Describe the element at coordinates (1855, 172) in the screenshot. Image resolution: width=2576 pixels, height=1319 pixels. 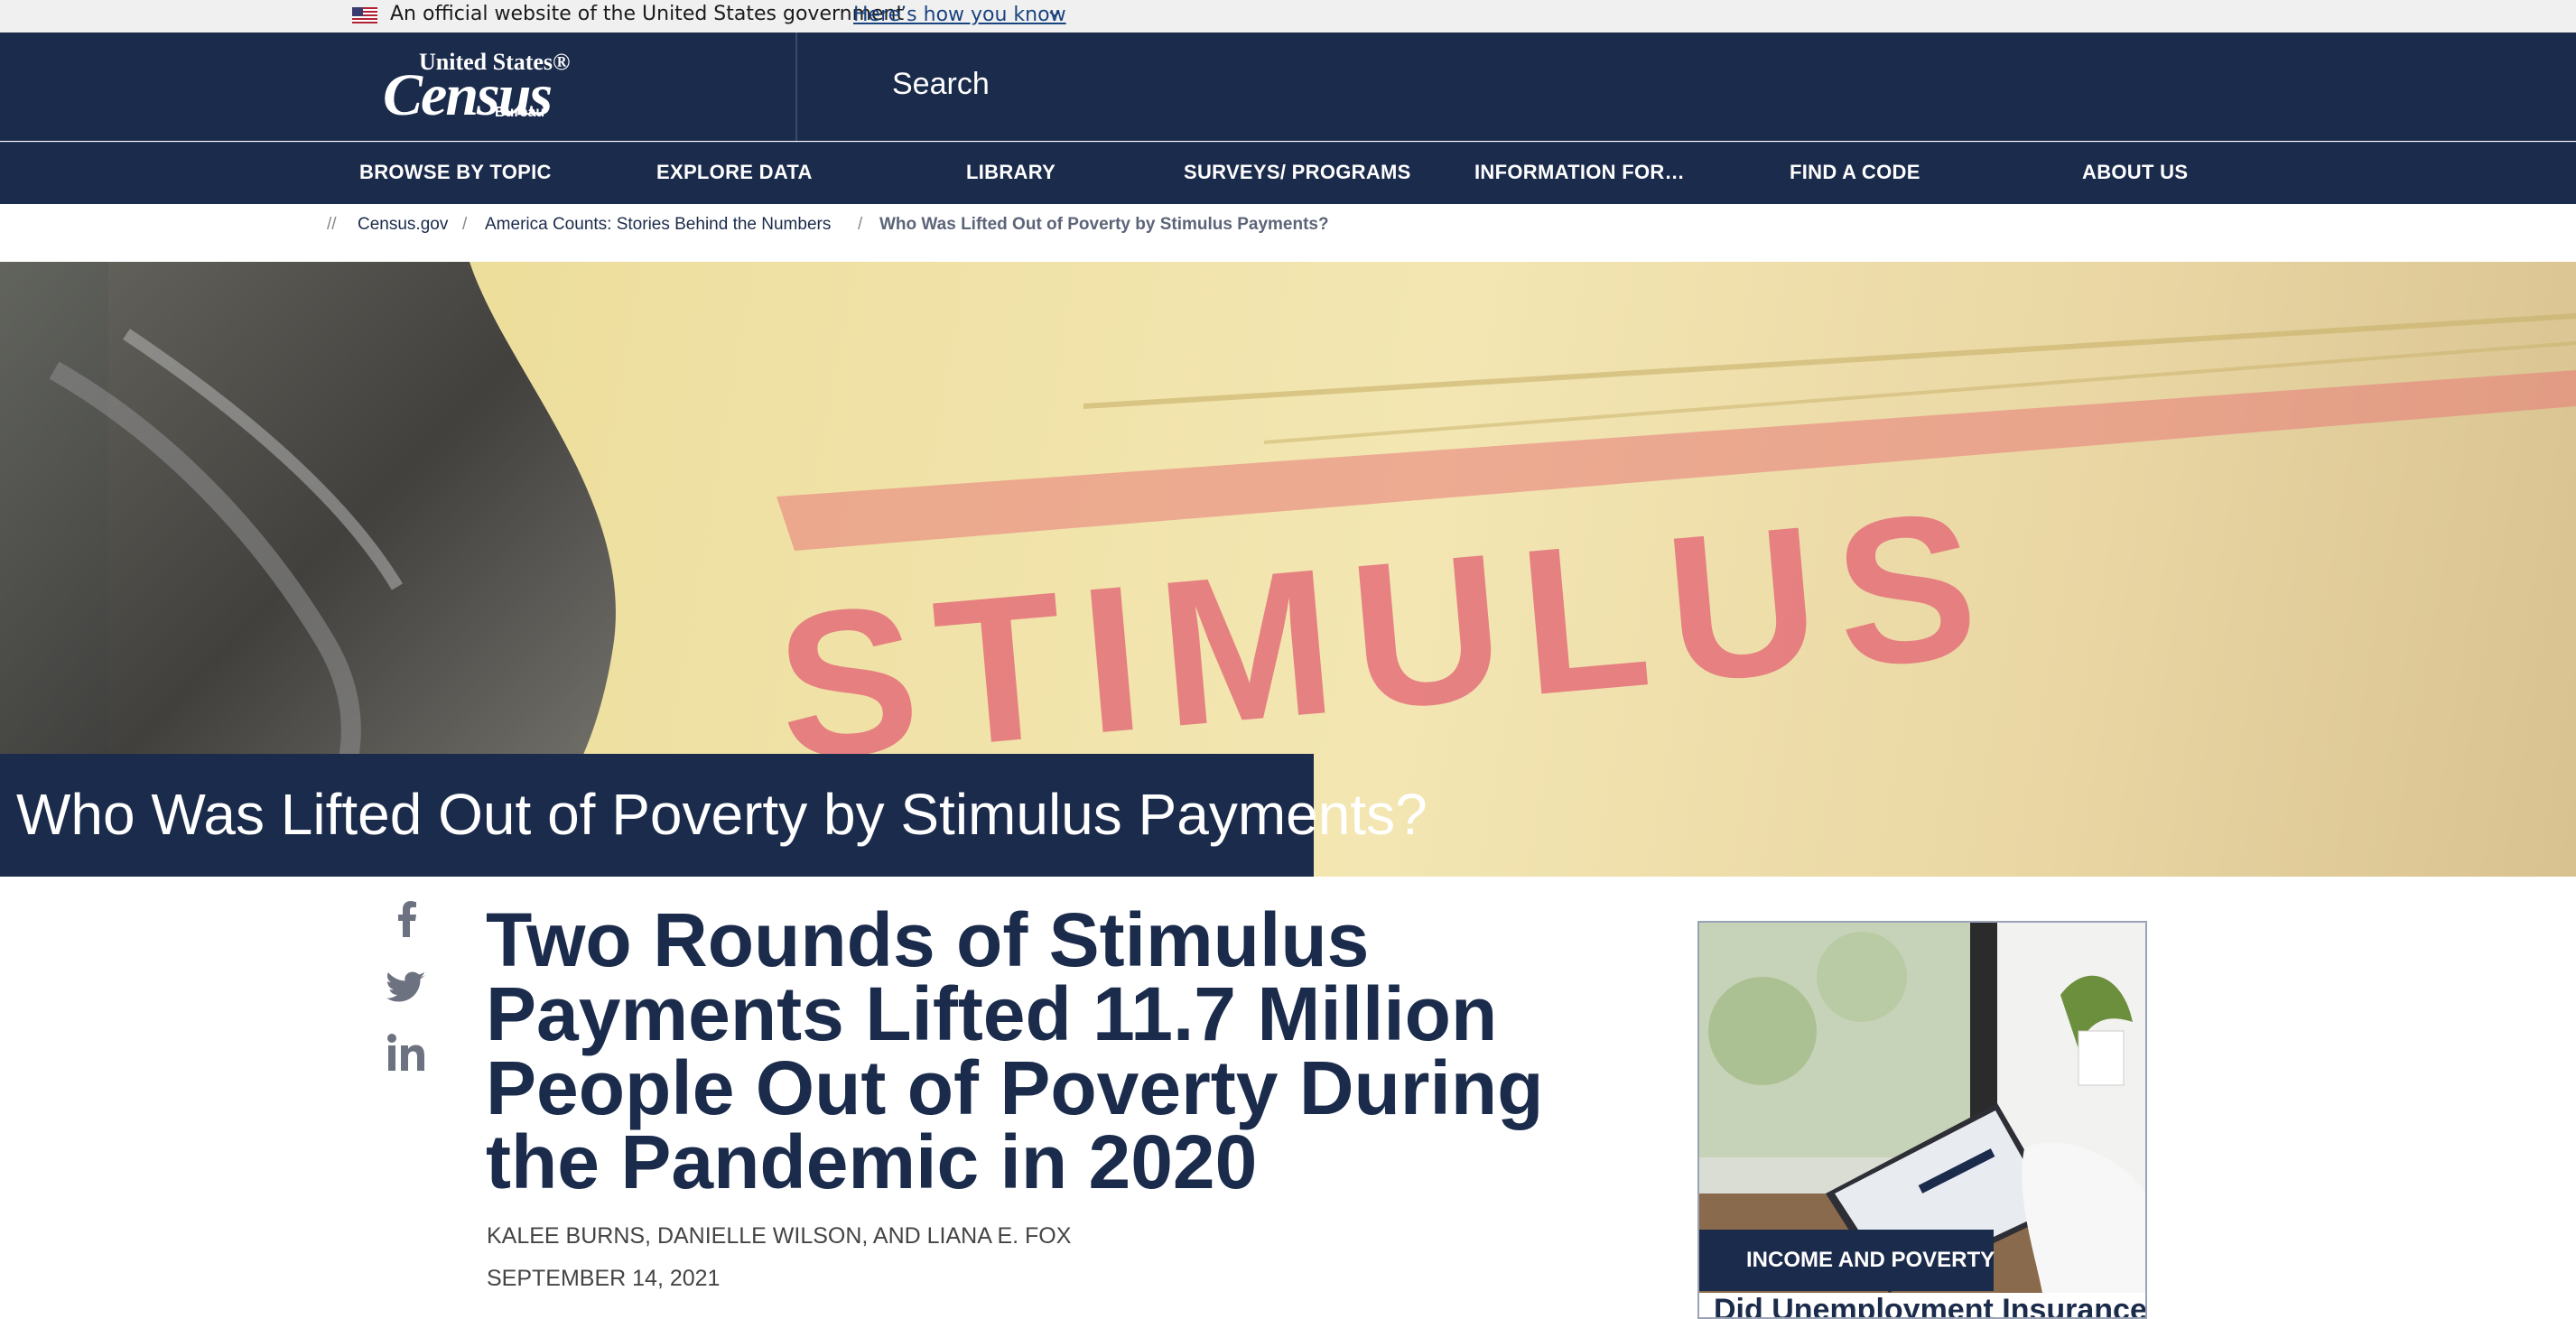
I see `nav-item-find-a-code: FIND A CODE` at that location.